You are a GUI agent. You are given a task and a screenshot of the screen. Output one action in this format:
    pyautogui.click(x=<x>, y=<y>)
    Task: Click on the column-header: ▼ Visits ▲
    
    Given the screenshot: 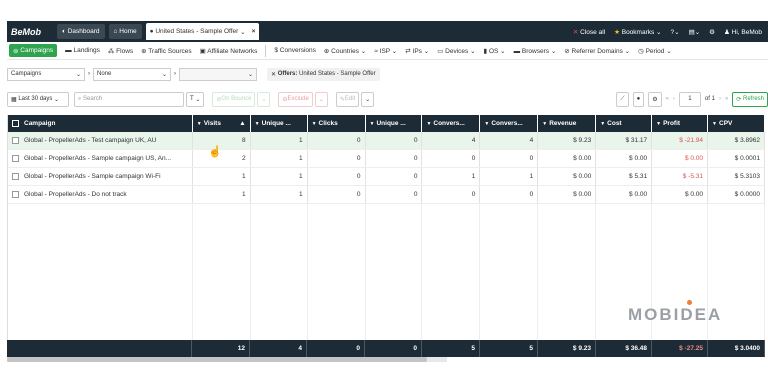 What is the action you would take?
    pyautogui.click(x=222, y=123)
    